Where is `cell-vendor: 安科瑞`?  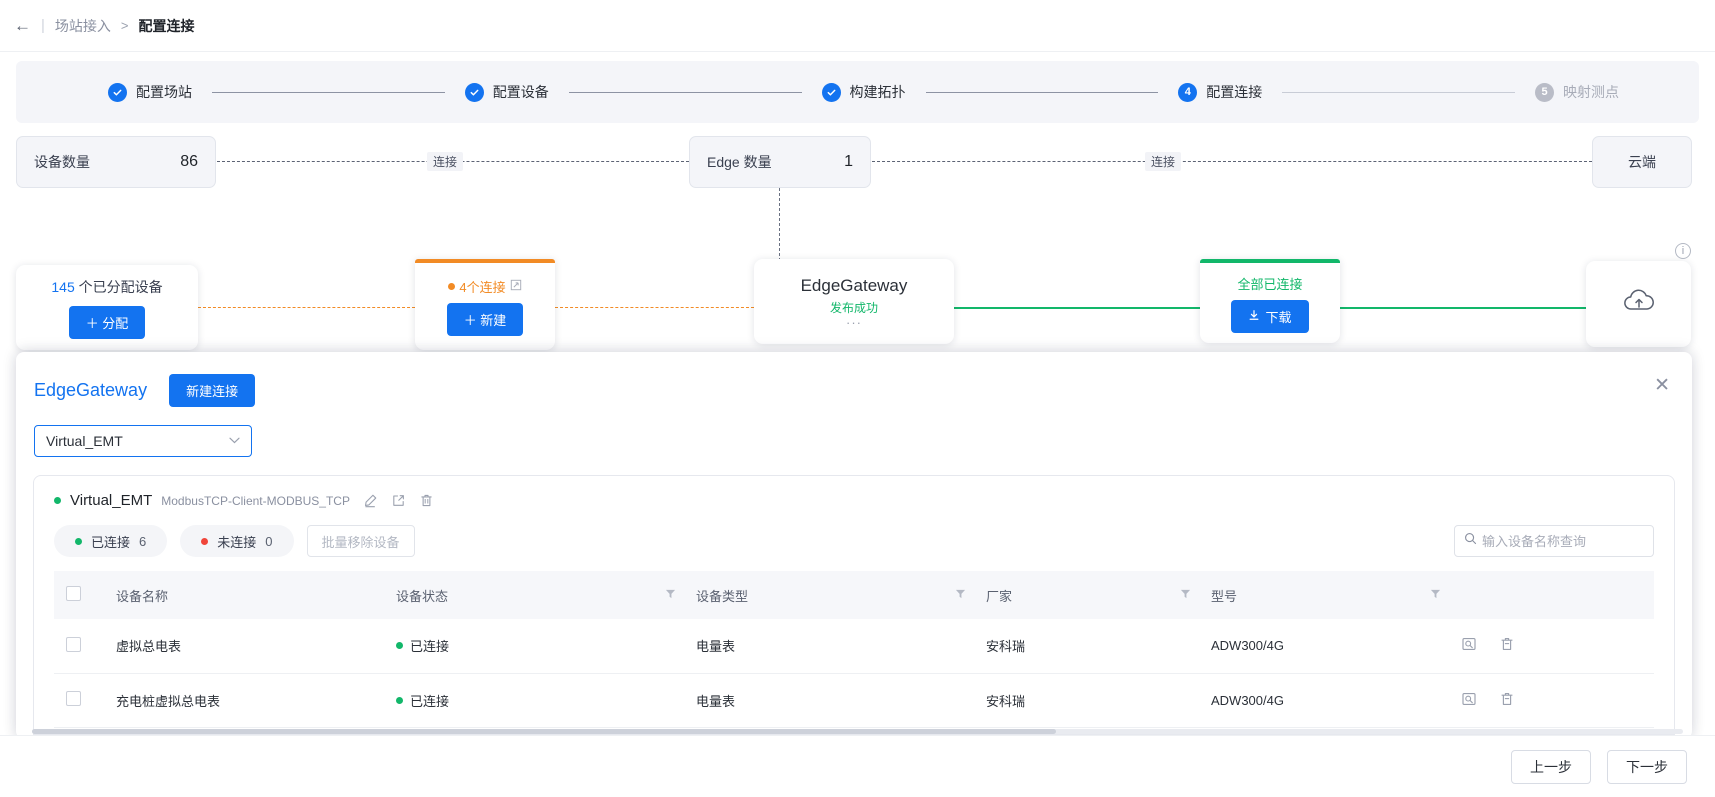 cell-vendor: 安科瑞 is located at coordinates (1092, 646).